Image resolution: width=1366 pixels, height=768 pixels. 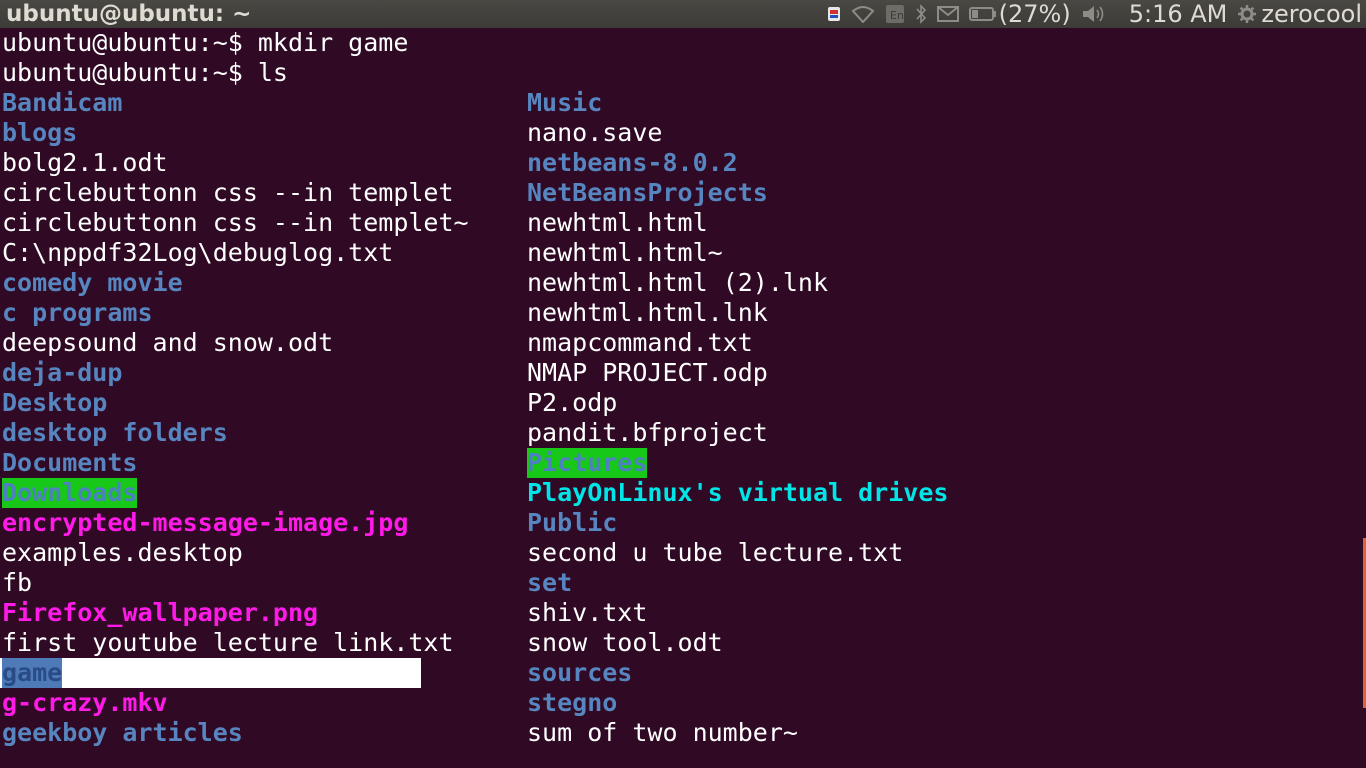 I want to click on clock: 5:16 AM, so click(x=1178, y=14).